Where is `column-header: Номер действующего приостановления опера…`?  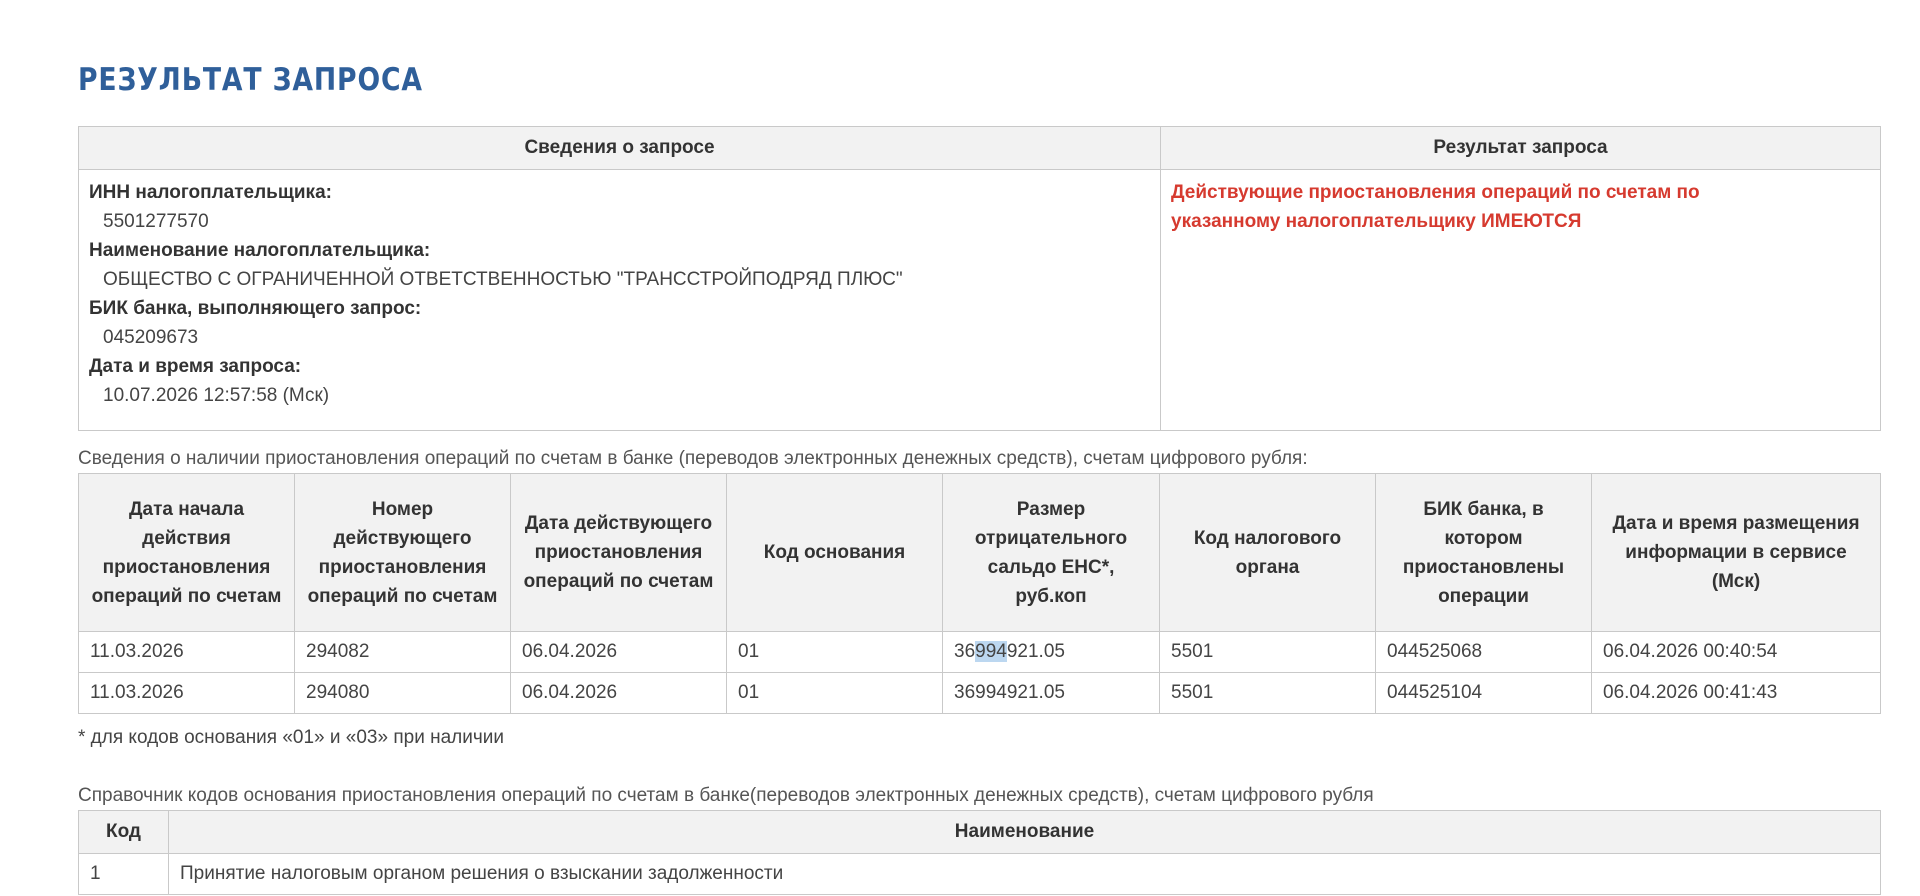
column-header: Номер действующего приостановления опера… is located at coordinates (402, 552).